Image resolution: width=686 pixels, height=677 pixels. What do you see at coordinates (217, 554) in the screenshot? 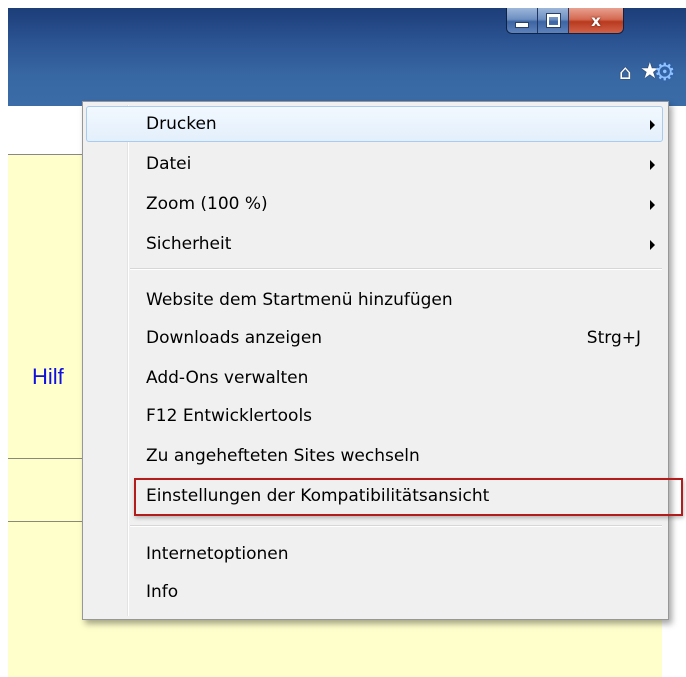
I see `menu-item-label: Internetoptionen` at bounding box center [217, 554].